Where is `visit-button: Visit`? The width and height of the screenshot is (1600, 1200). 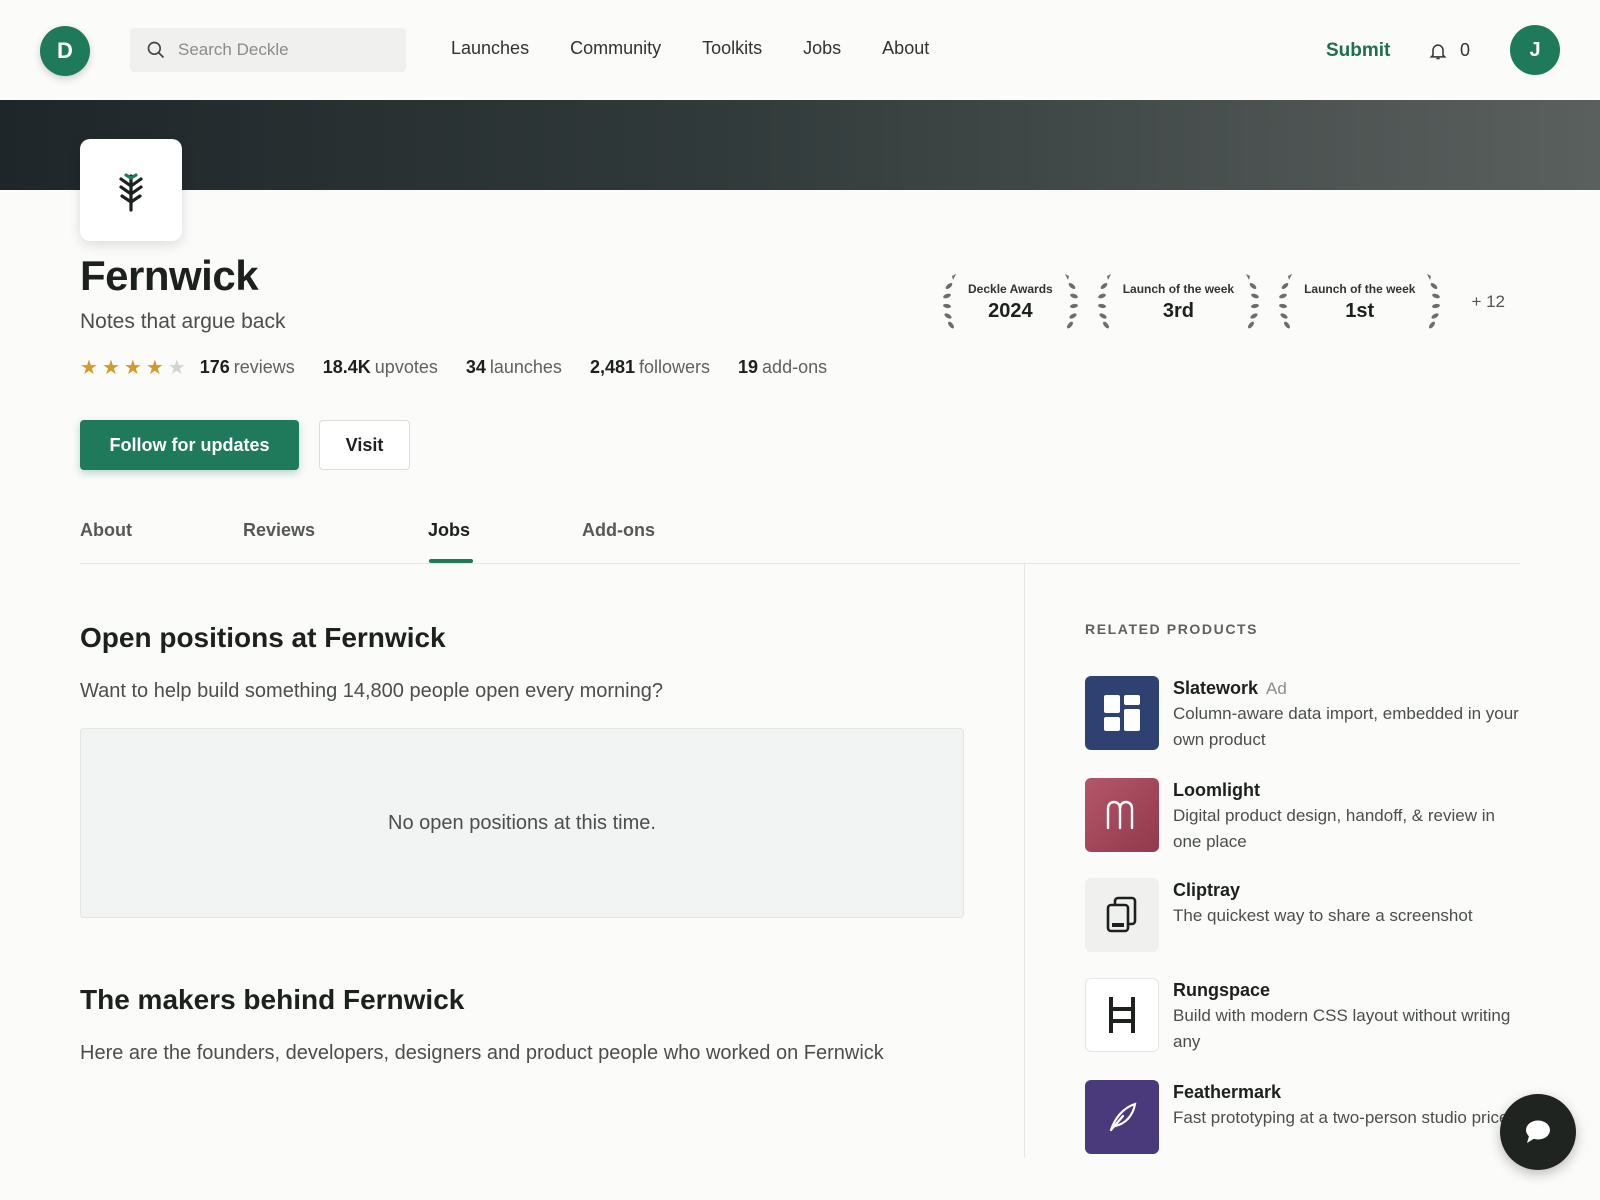
visit-button: Visit is located at coordinates (364, 445).